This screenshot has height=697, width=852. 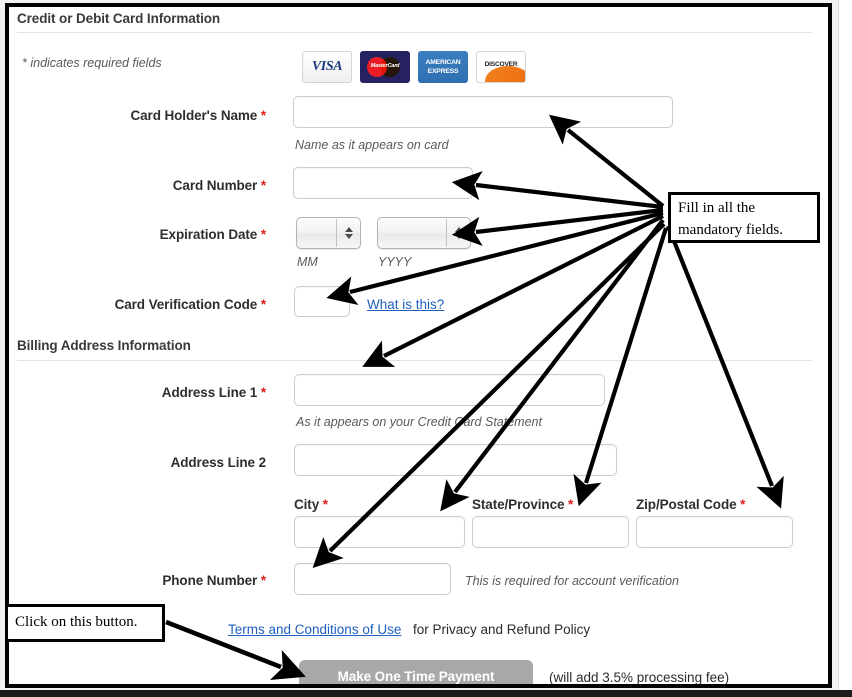 What do you see at coordinates (372, 145) in the screenshot?
I see `card-holder-name-hint: Name as it appears on card` at bounding box center [372, 145].